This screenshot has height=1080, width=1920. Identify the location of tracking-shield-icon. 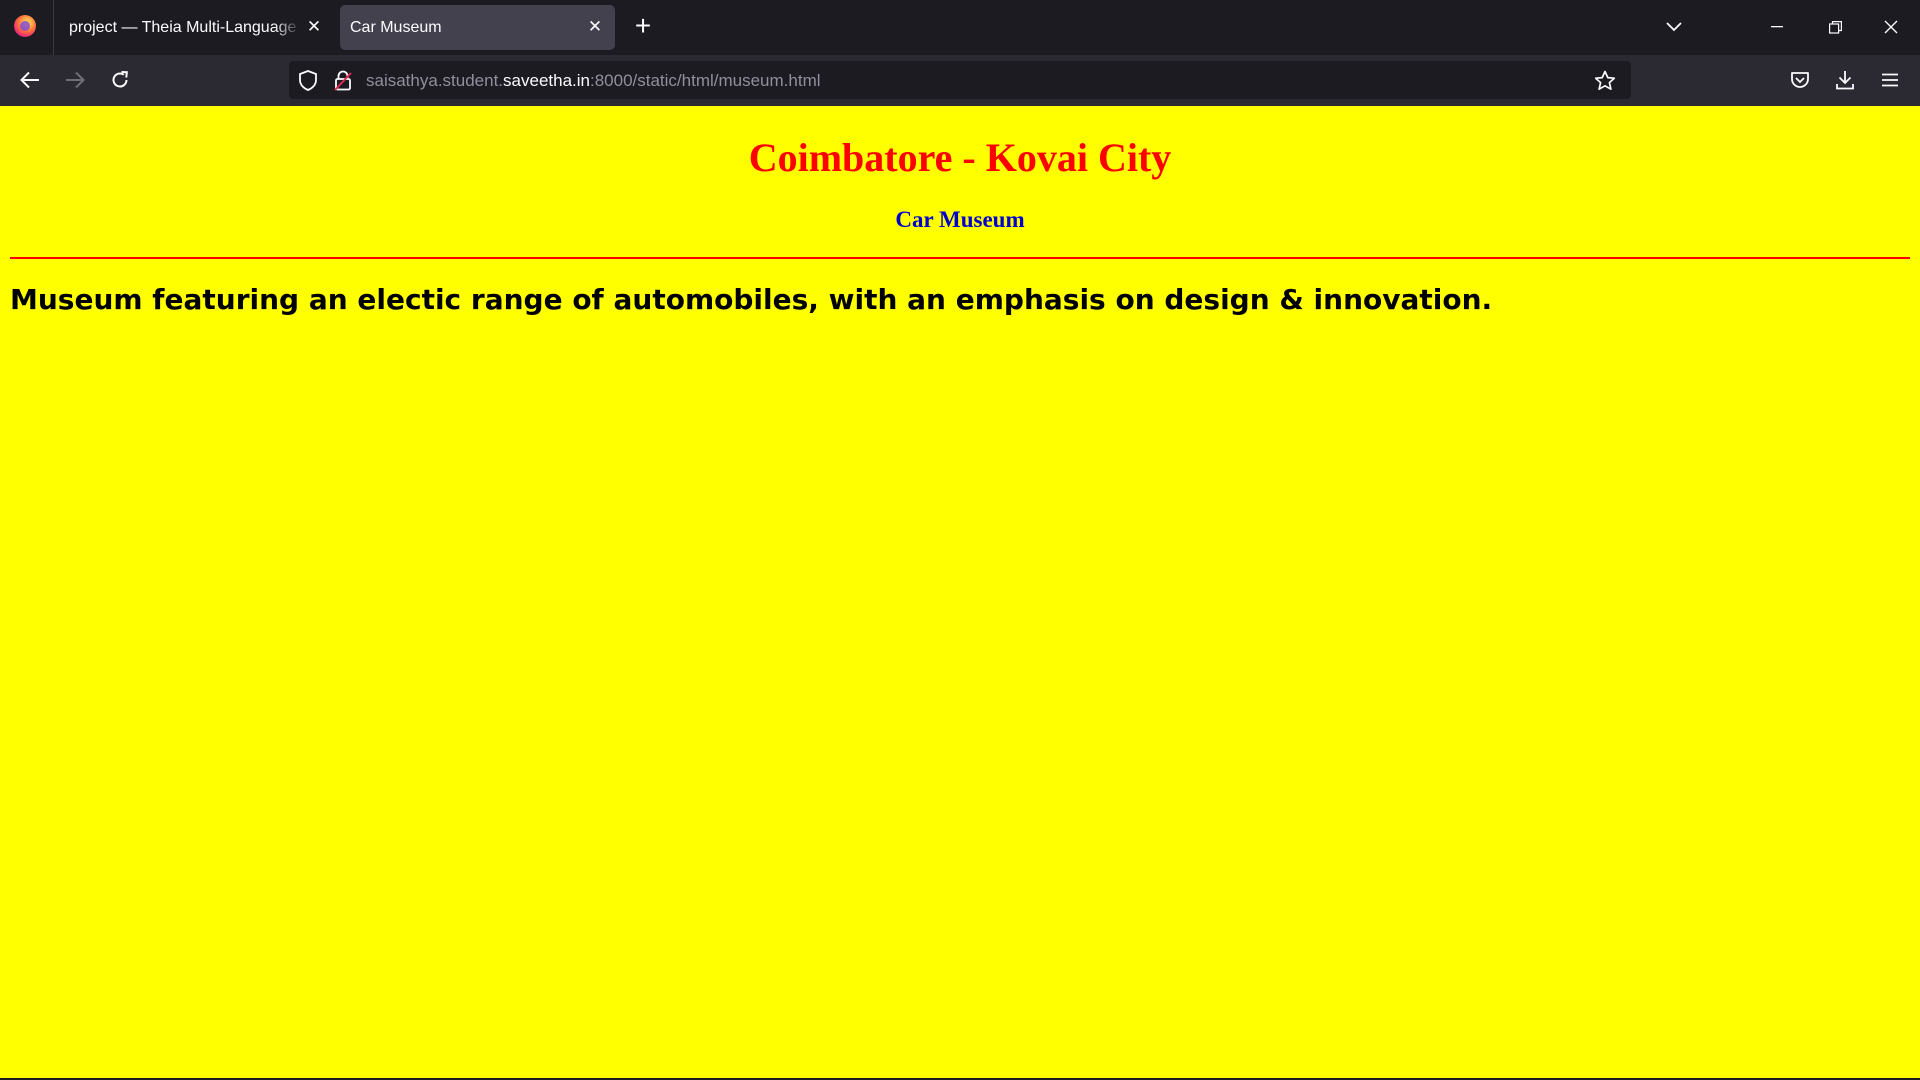
(308, 80).